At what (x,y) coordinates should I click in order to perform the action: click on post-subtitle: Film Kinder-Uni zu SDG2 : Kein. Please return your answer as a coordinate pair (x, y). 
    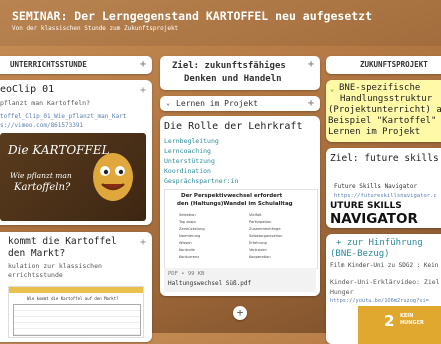
    Looking at the image, I should click on (384, 265).